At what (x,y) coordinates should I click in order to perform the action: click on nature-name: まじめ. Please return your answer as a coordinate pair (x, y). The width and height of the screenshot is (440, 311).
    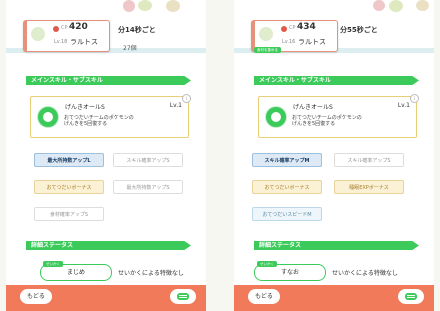
    Looking at the image, I should click on (75, 272).